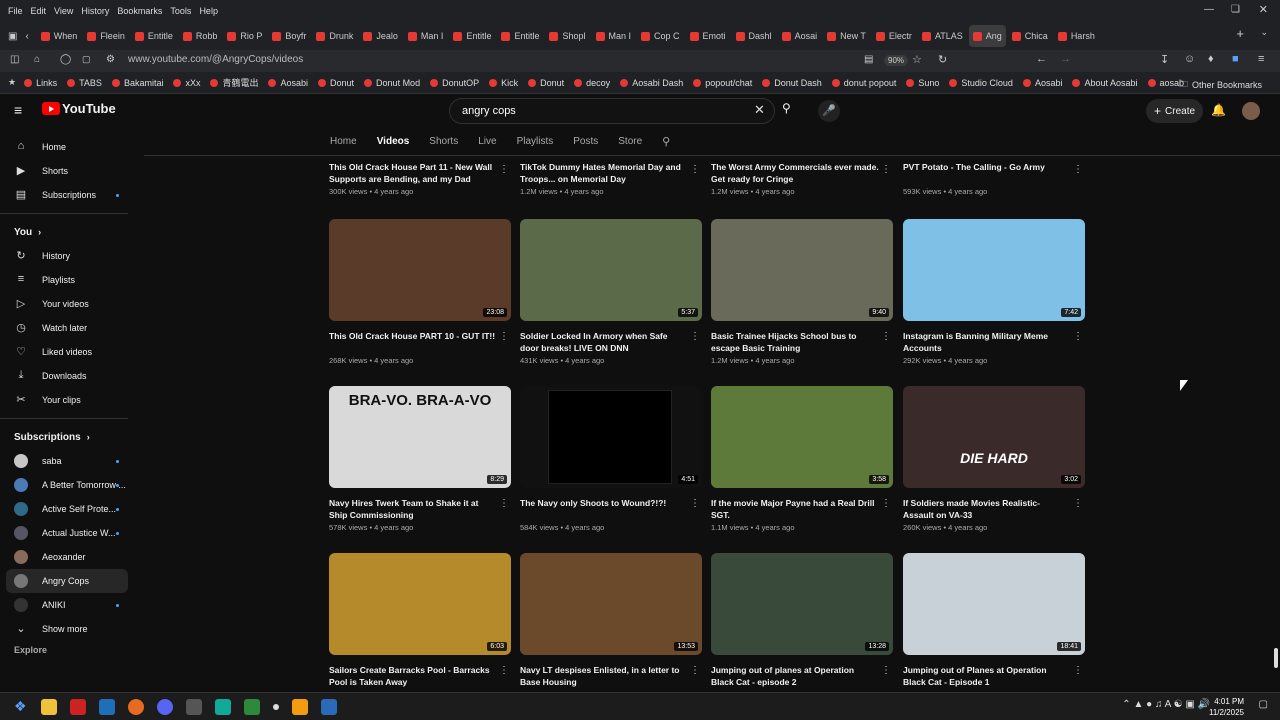 The image size is (1280, 720). I want to click on system-tray-icons: ⌃ ▲ ● ♫ A ☯ ▣ 🔊, so click(1166, 704).